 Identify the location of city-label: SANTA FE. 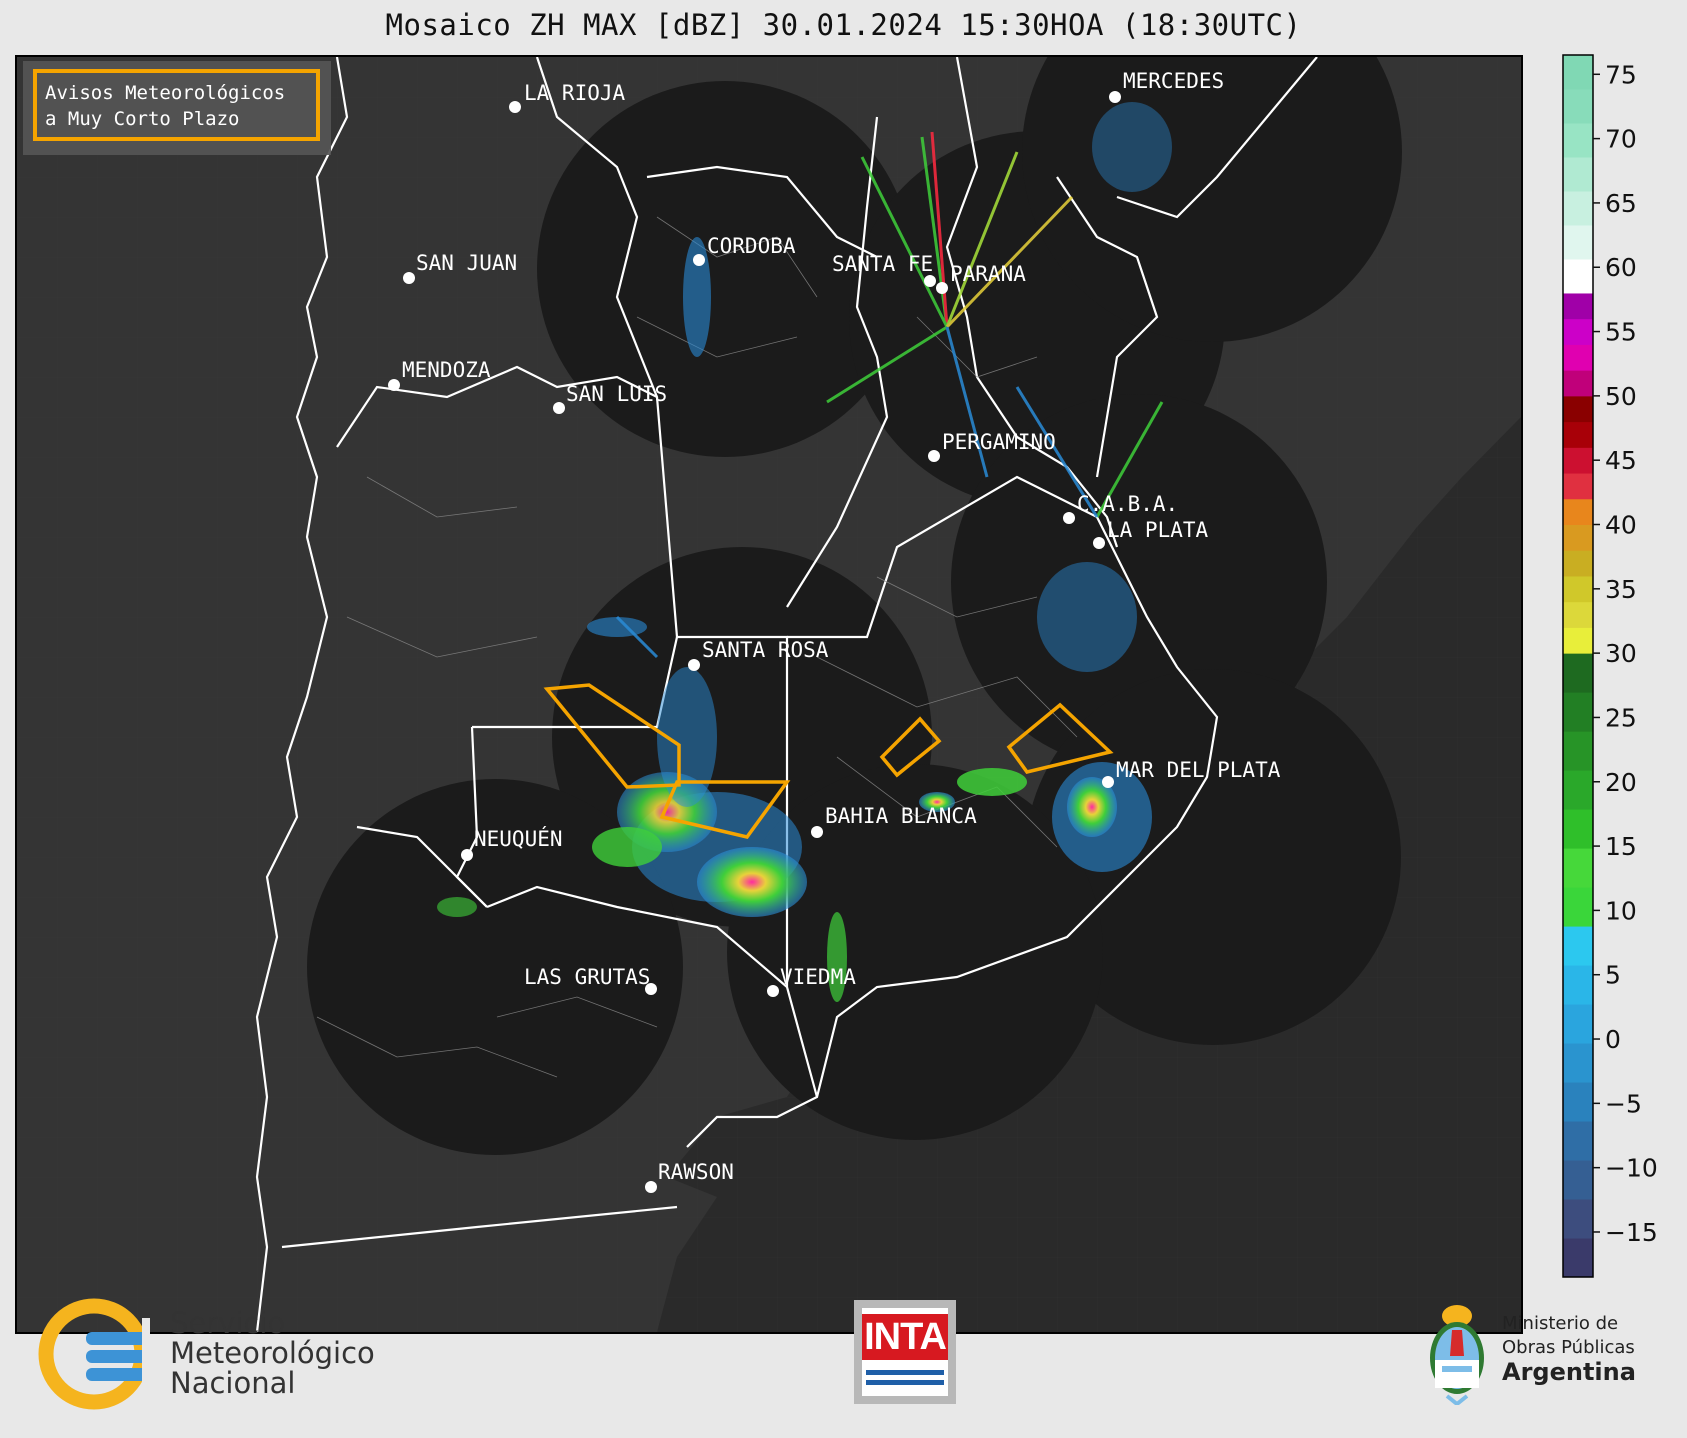
(882, 264).